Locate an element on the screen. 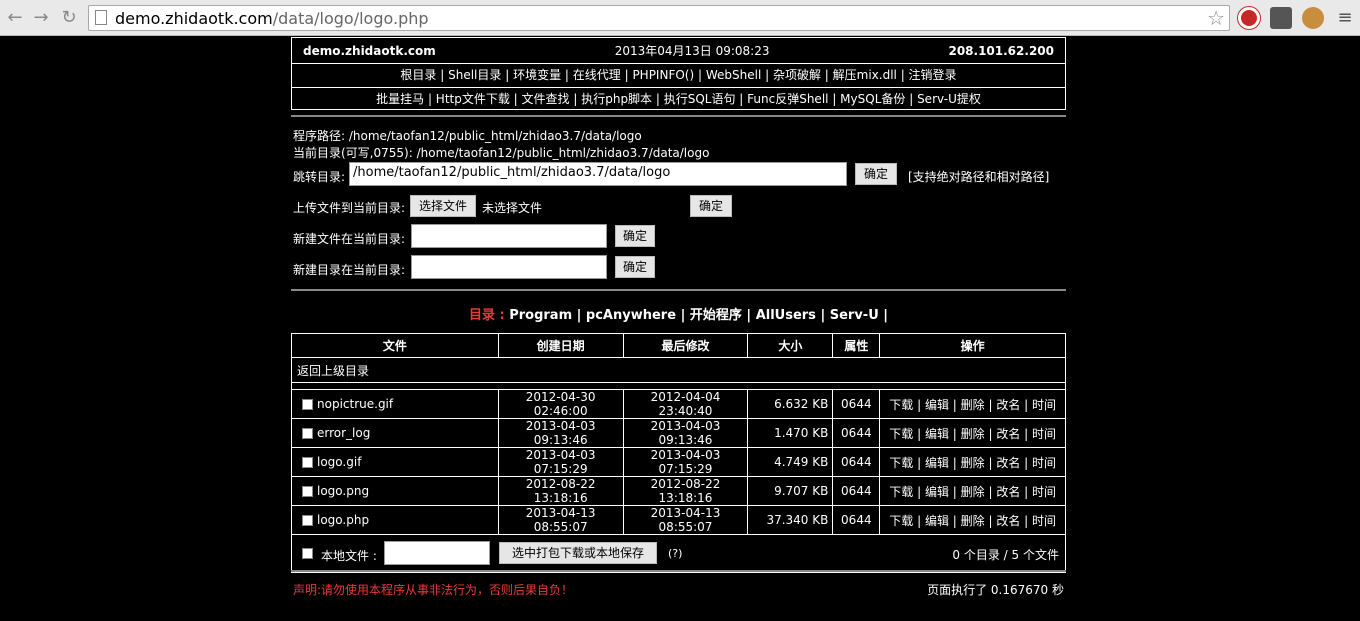 The width and height of the screenshot is (1360, 621). file-name-link: error_log is located at coordinates (343, 433).